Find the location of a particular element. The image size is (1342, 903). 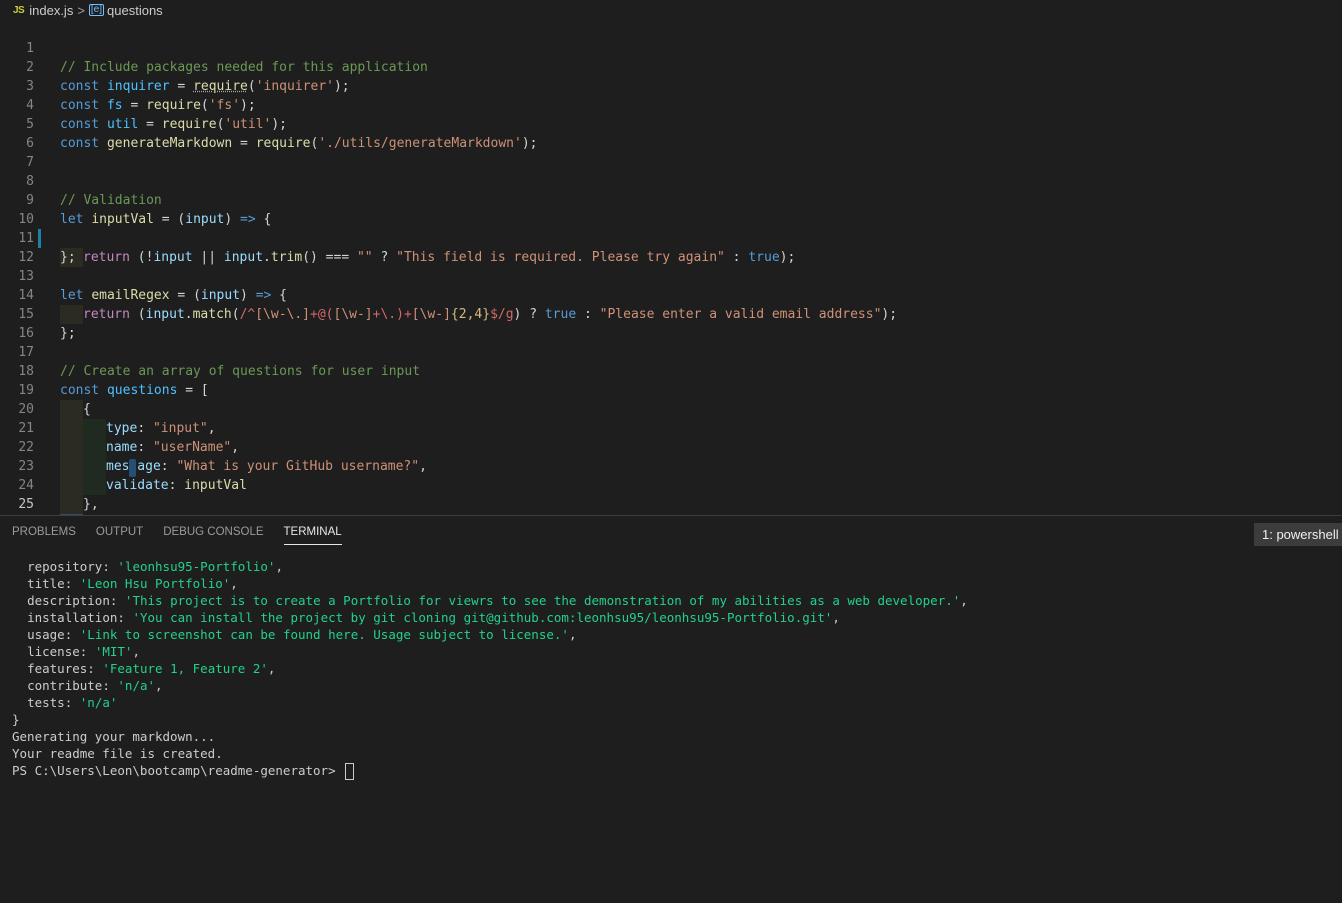

code-line: 6 is located at coordinates (671, 133).